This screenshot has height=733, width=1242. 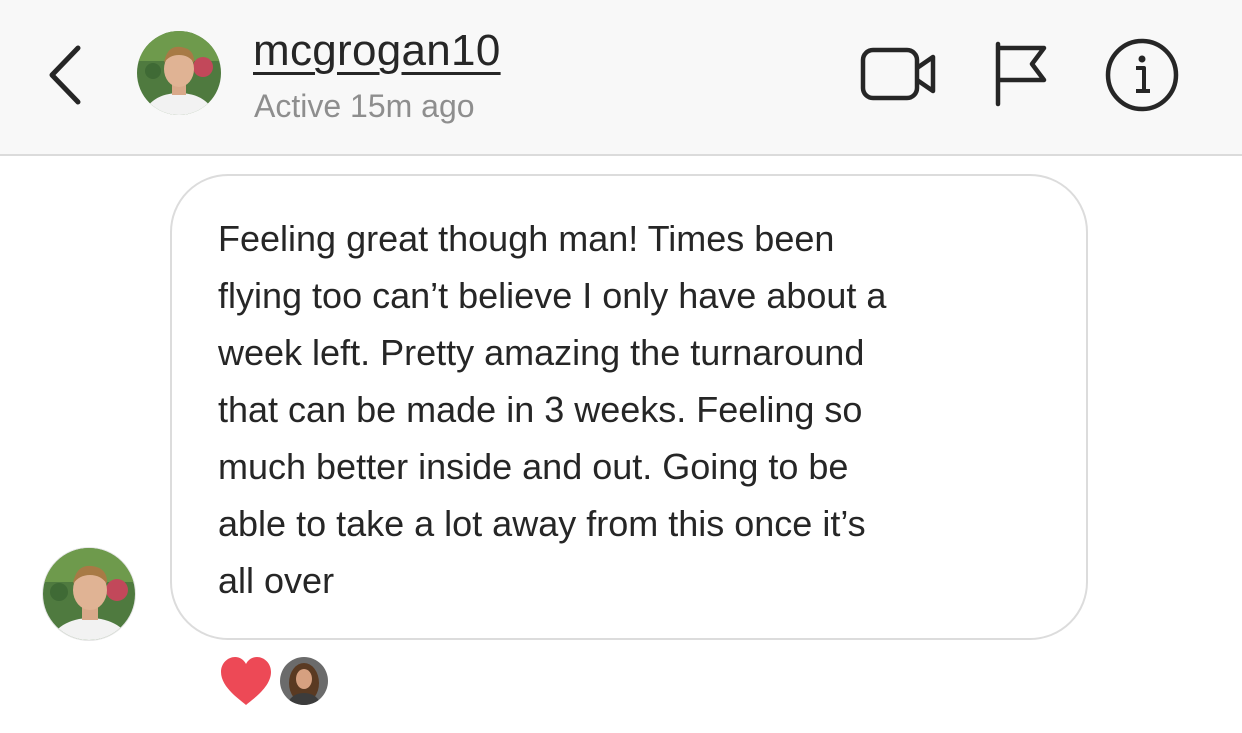 I want to click on video-call-button, so click(x=899, y=74).